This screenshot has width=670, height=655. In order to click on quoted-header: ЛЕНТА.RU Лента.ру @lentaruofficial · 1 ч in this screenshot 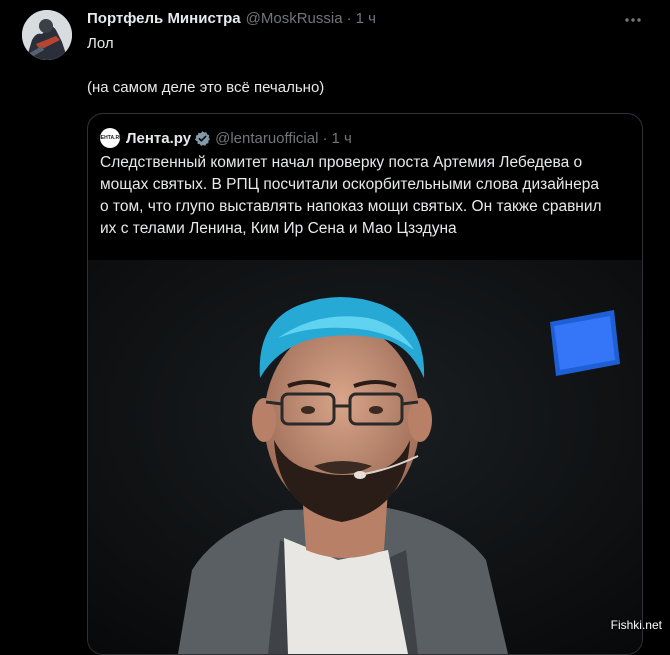, I will do `click(224, 138)`.